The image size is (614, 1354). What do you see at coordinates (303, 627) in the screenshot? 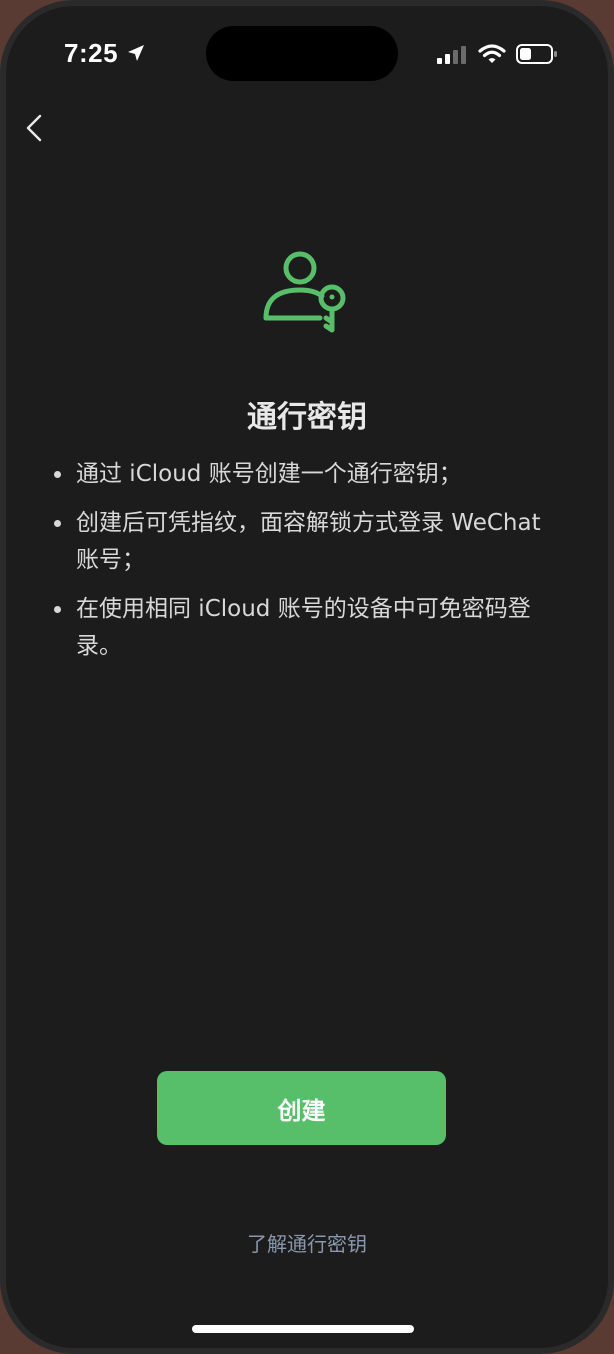
I see `feature-text: 在使用相同 iCloud 账号的设备中可免密码登录。` at bounding box center [303, 627].